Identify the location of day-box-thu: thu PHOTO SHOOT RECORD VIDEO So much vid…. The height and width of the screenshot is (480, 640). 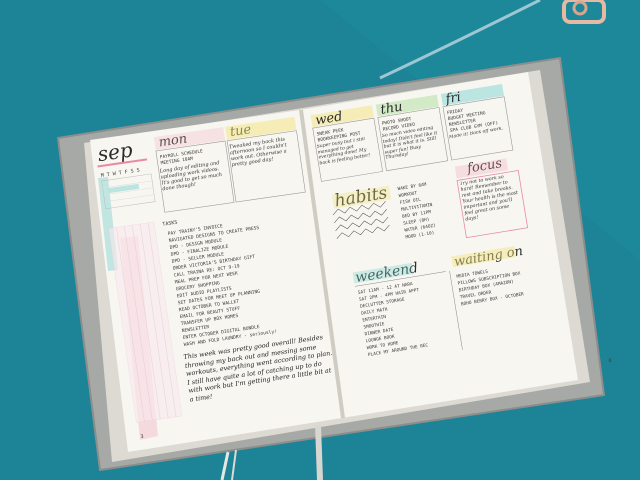
(412, 133).